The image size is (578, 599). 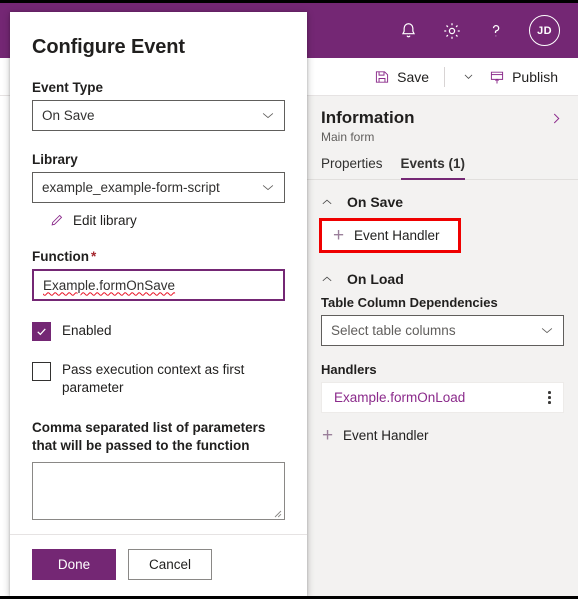 What do you see at coordinates (158, 491) in the screenshot?
I see `parameters-textarea` at bounding box center [158, 491].